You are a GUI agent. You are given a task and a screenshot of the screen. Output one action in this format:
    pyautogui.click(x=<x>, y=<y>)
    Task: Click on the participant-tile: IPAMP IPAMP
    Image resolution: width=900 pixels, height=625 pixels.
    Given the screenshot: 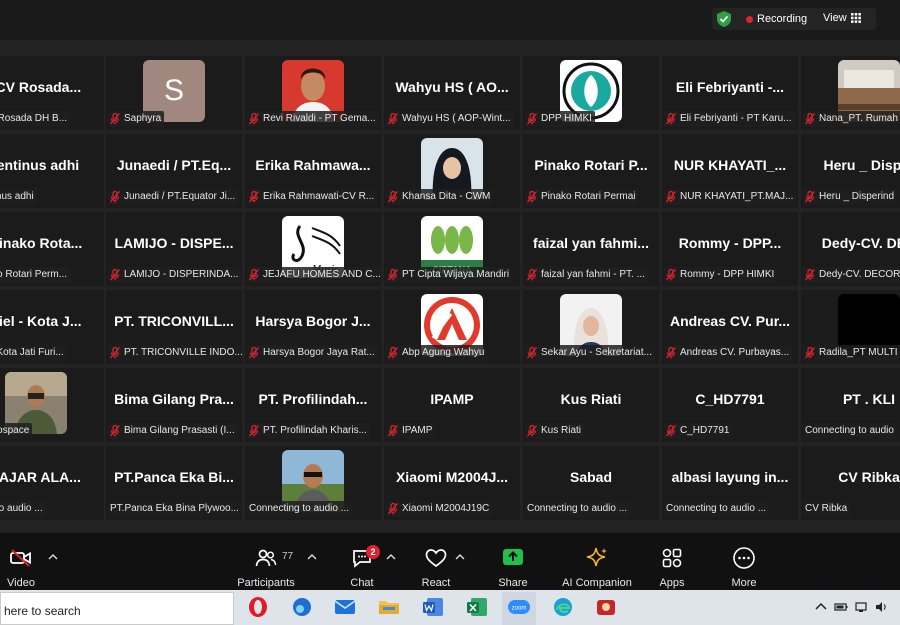 What is the action you would take?
    pyautogui.click(x=452, y=405)
    